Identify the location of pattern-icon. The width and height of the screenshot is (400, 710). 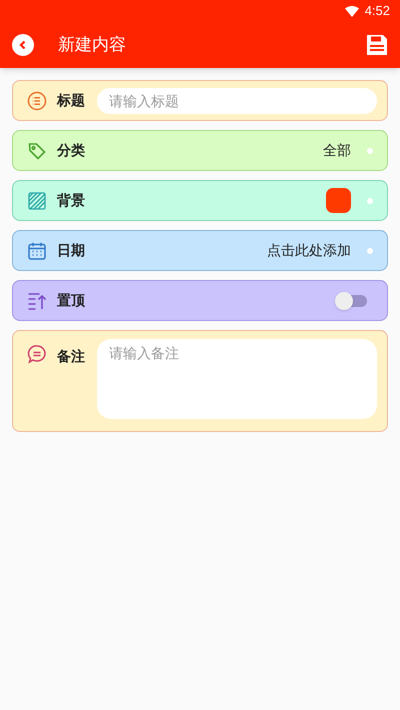
(37, 200).